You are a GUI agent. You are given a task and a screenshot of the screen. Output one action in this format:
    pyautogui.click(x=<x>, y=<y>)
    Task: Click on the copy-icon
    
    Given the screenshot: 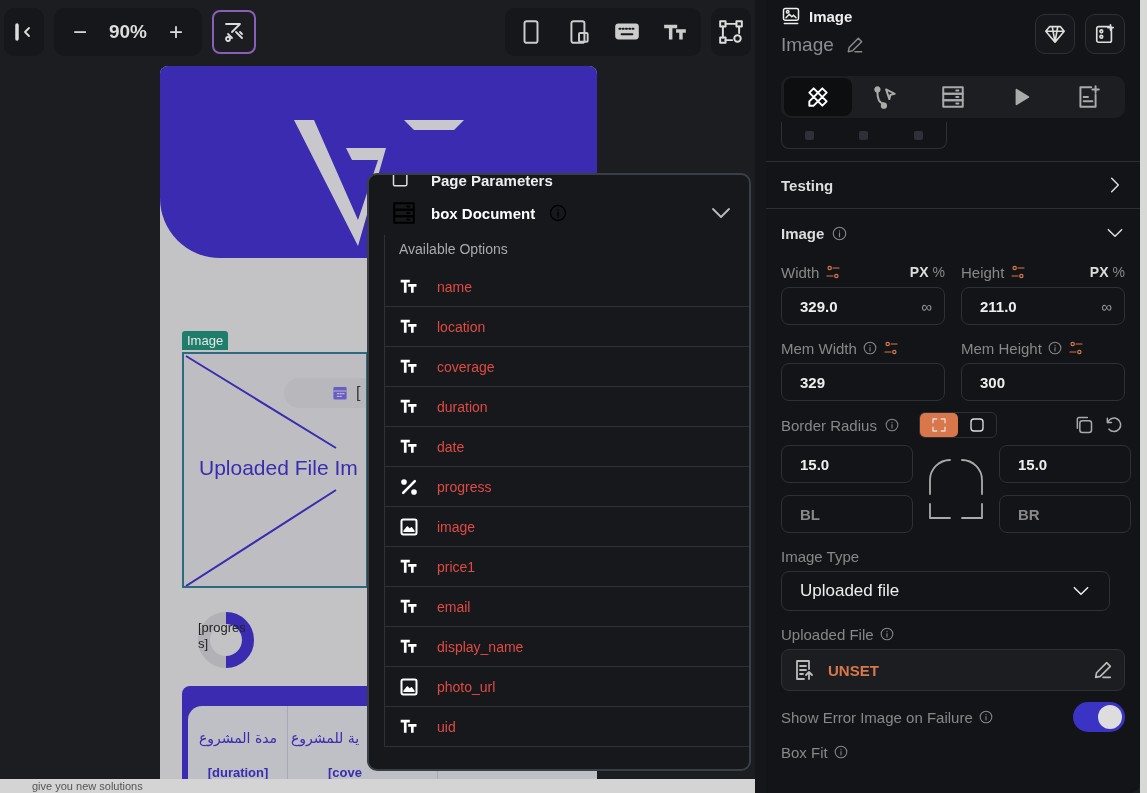 What is the action you would take?
    pyautogui.click(x=1084, y=425)
    